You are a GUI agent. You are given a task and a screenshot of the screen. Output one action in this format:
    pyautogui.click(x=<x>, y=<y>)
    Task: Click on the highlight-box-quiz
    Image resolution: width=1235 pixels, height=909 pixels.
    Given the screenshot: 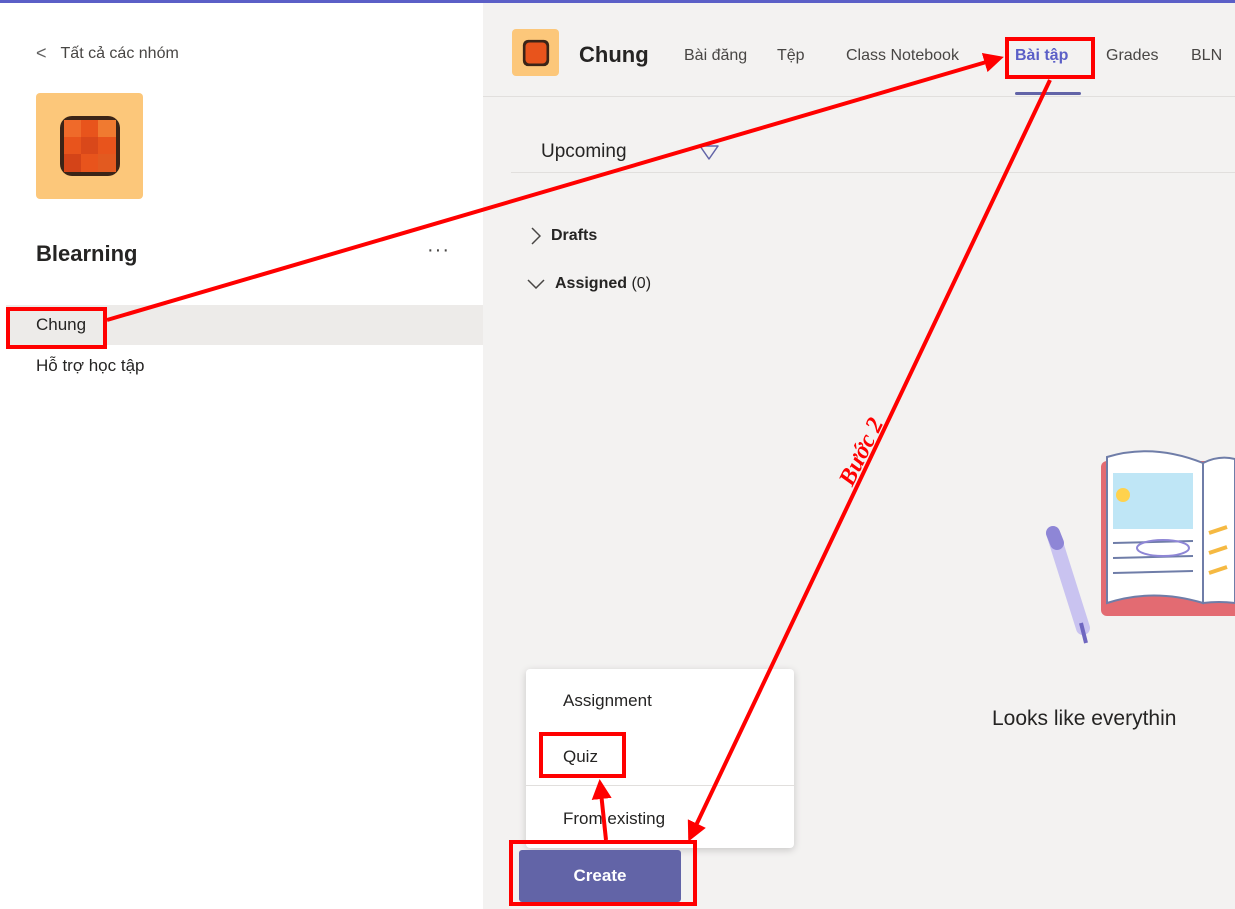 What is the action you would take?
    pyautogui.click(x=582, y=755)
    